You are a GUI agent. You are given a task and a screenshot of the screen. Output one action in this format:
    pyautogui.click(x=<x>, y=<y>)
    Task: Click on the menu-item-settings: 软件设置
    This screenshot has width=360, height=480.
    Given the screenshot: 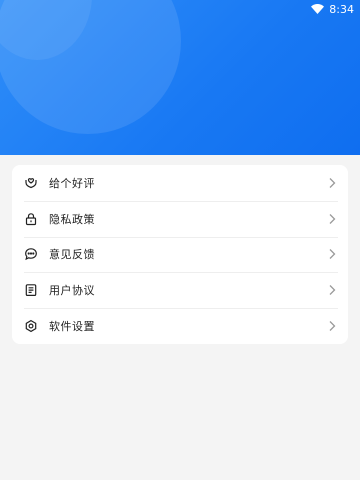 What is the action you would take?
    pyautogui.click(x=180, y=326)
    